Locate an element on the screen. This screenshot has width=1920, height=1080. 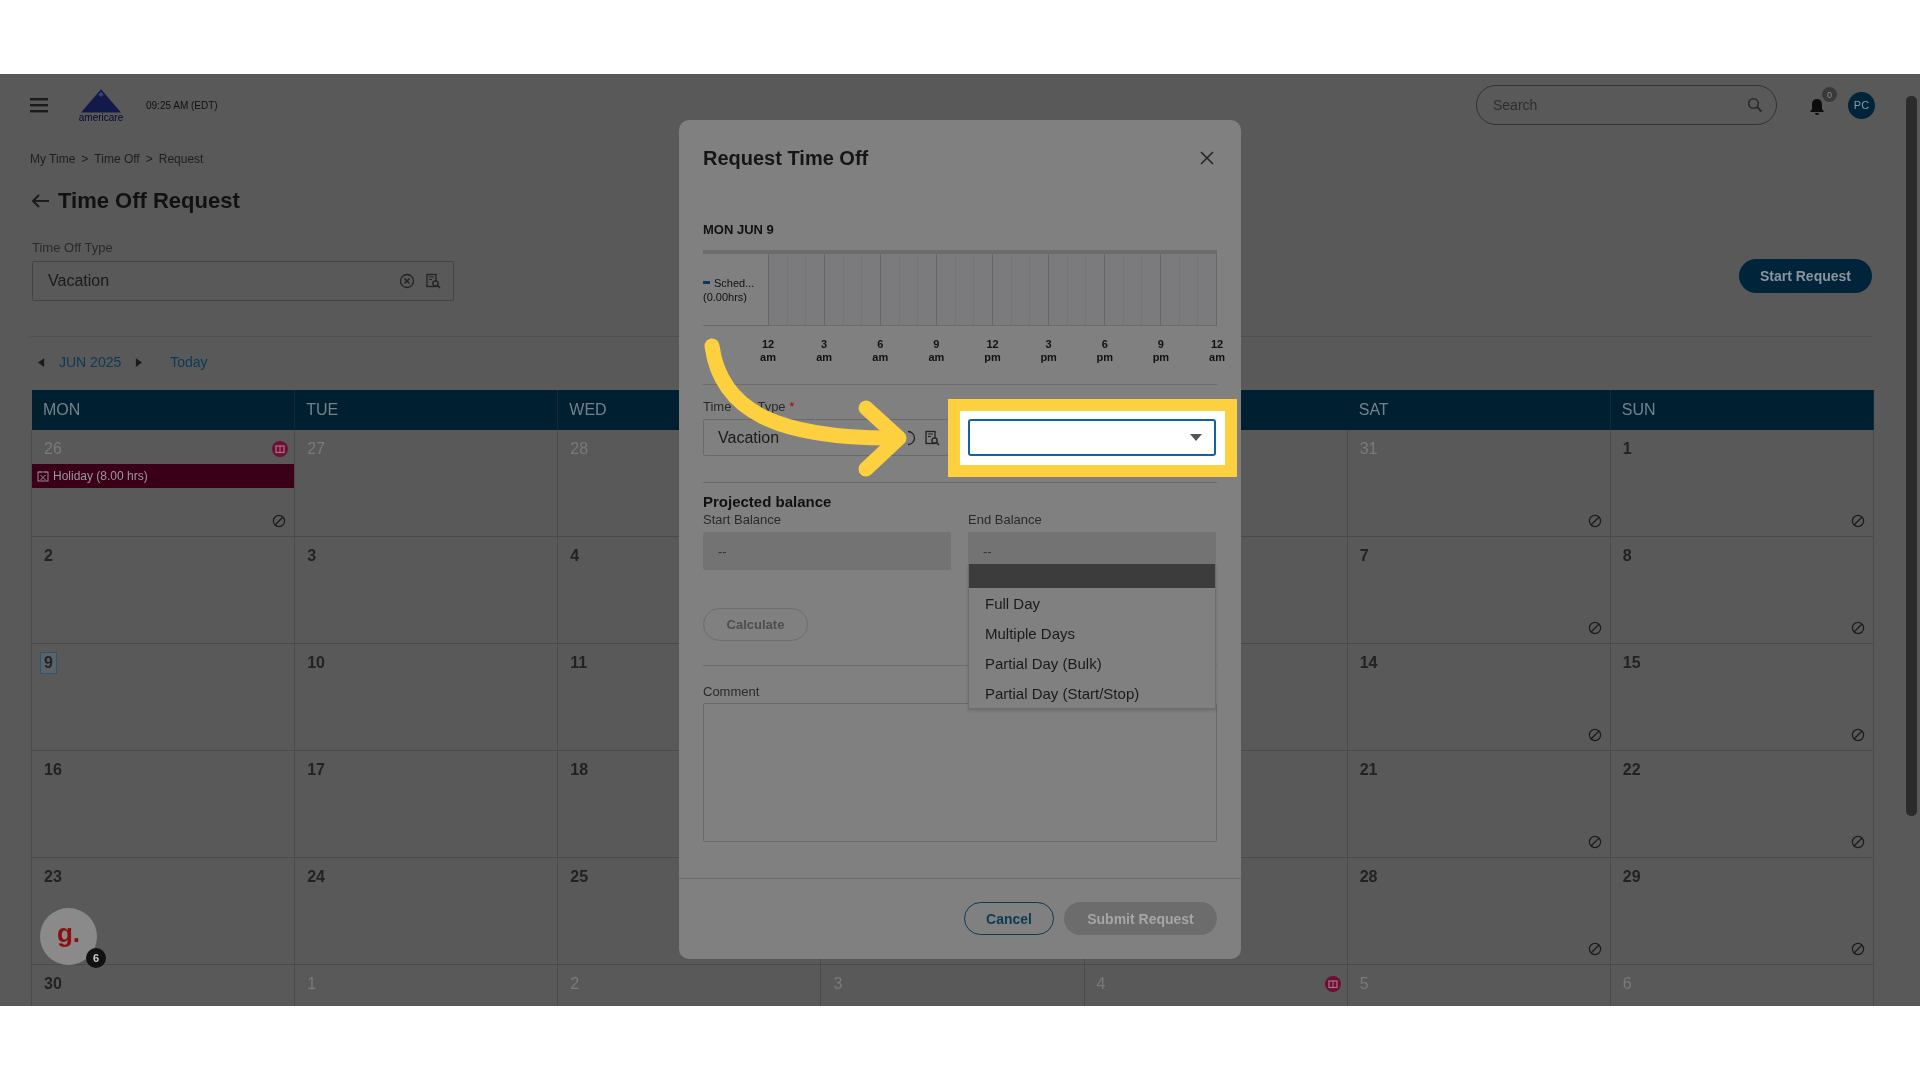
day-number: 18 is located at coordinates (579, 769).